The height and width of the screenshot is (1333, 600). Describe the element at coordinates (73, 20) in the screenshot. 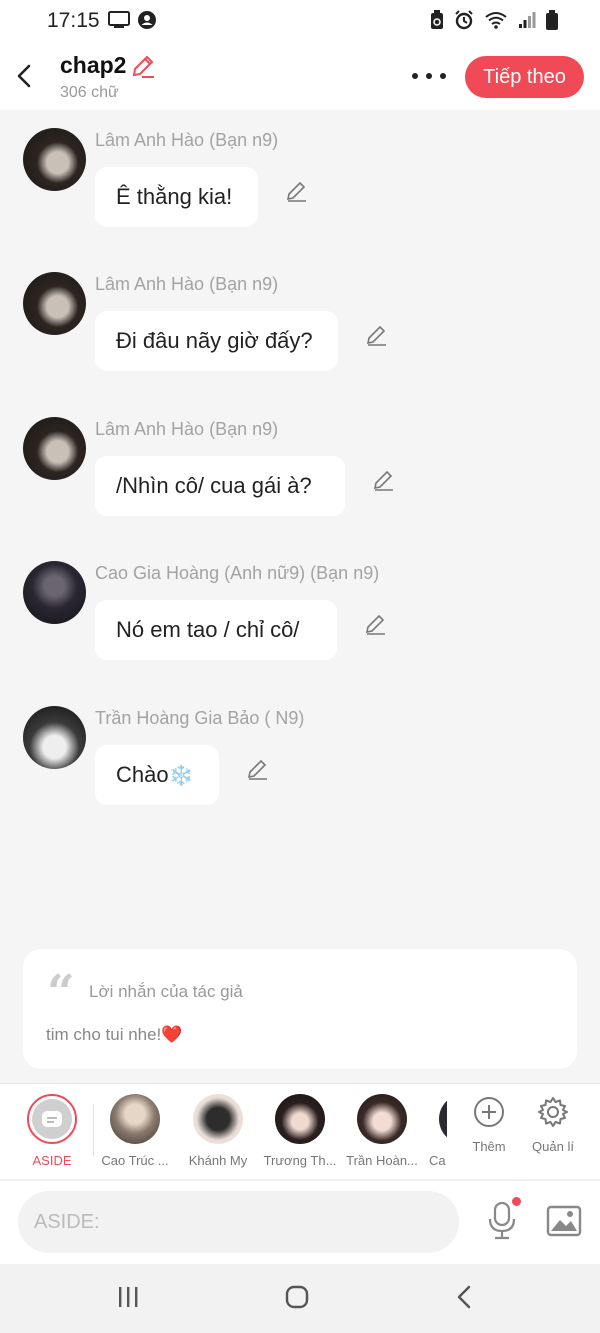

I see `status-time: 17:15` at that location.